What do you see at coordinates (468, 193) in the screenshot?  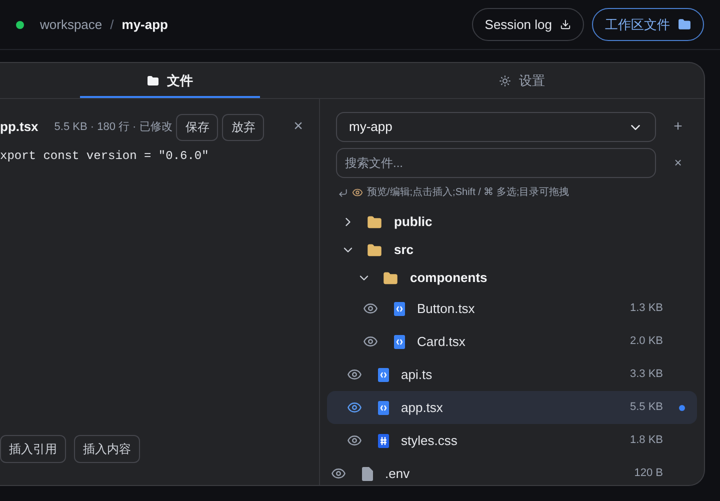 I see `hint-text: 预览/编辑;点击插入;Shift / ⌘ 多选;目录可拖拽` at bounding box center [468, 193].